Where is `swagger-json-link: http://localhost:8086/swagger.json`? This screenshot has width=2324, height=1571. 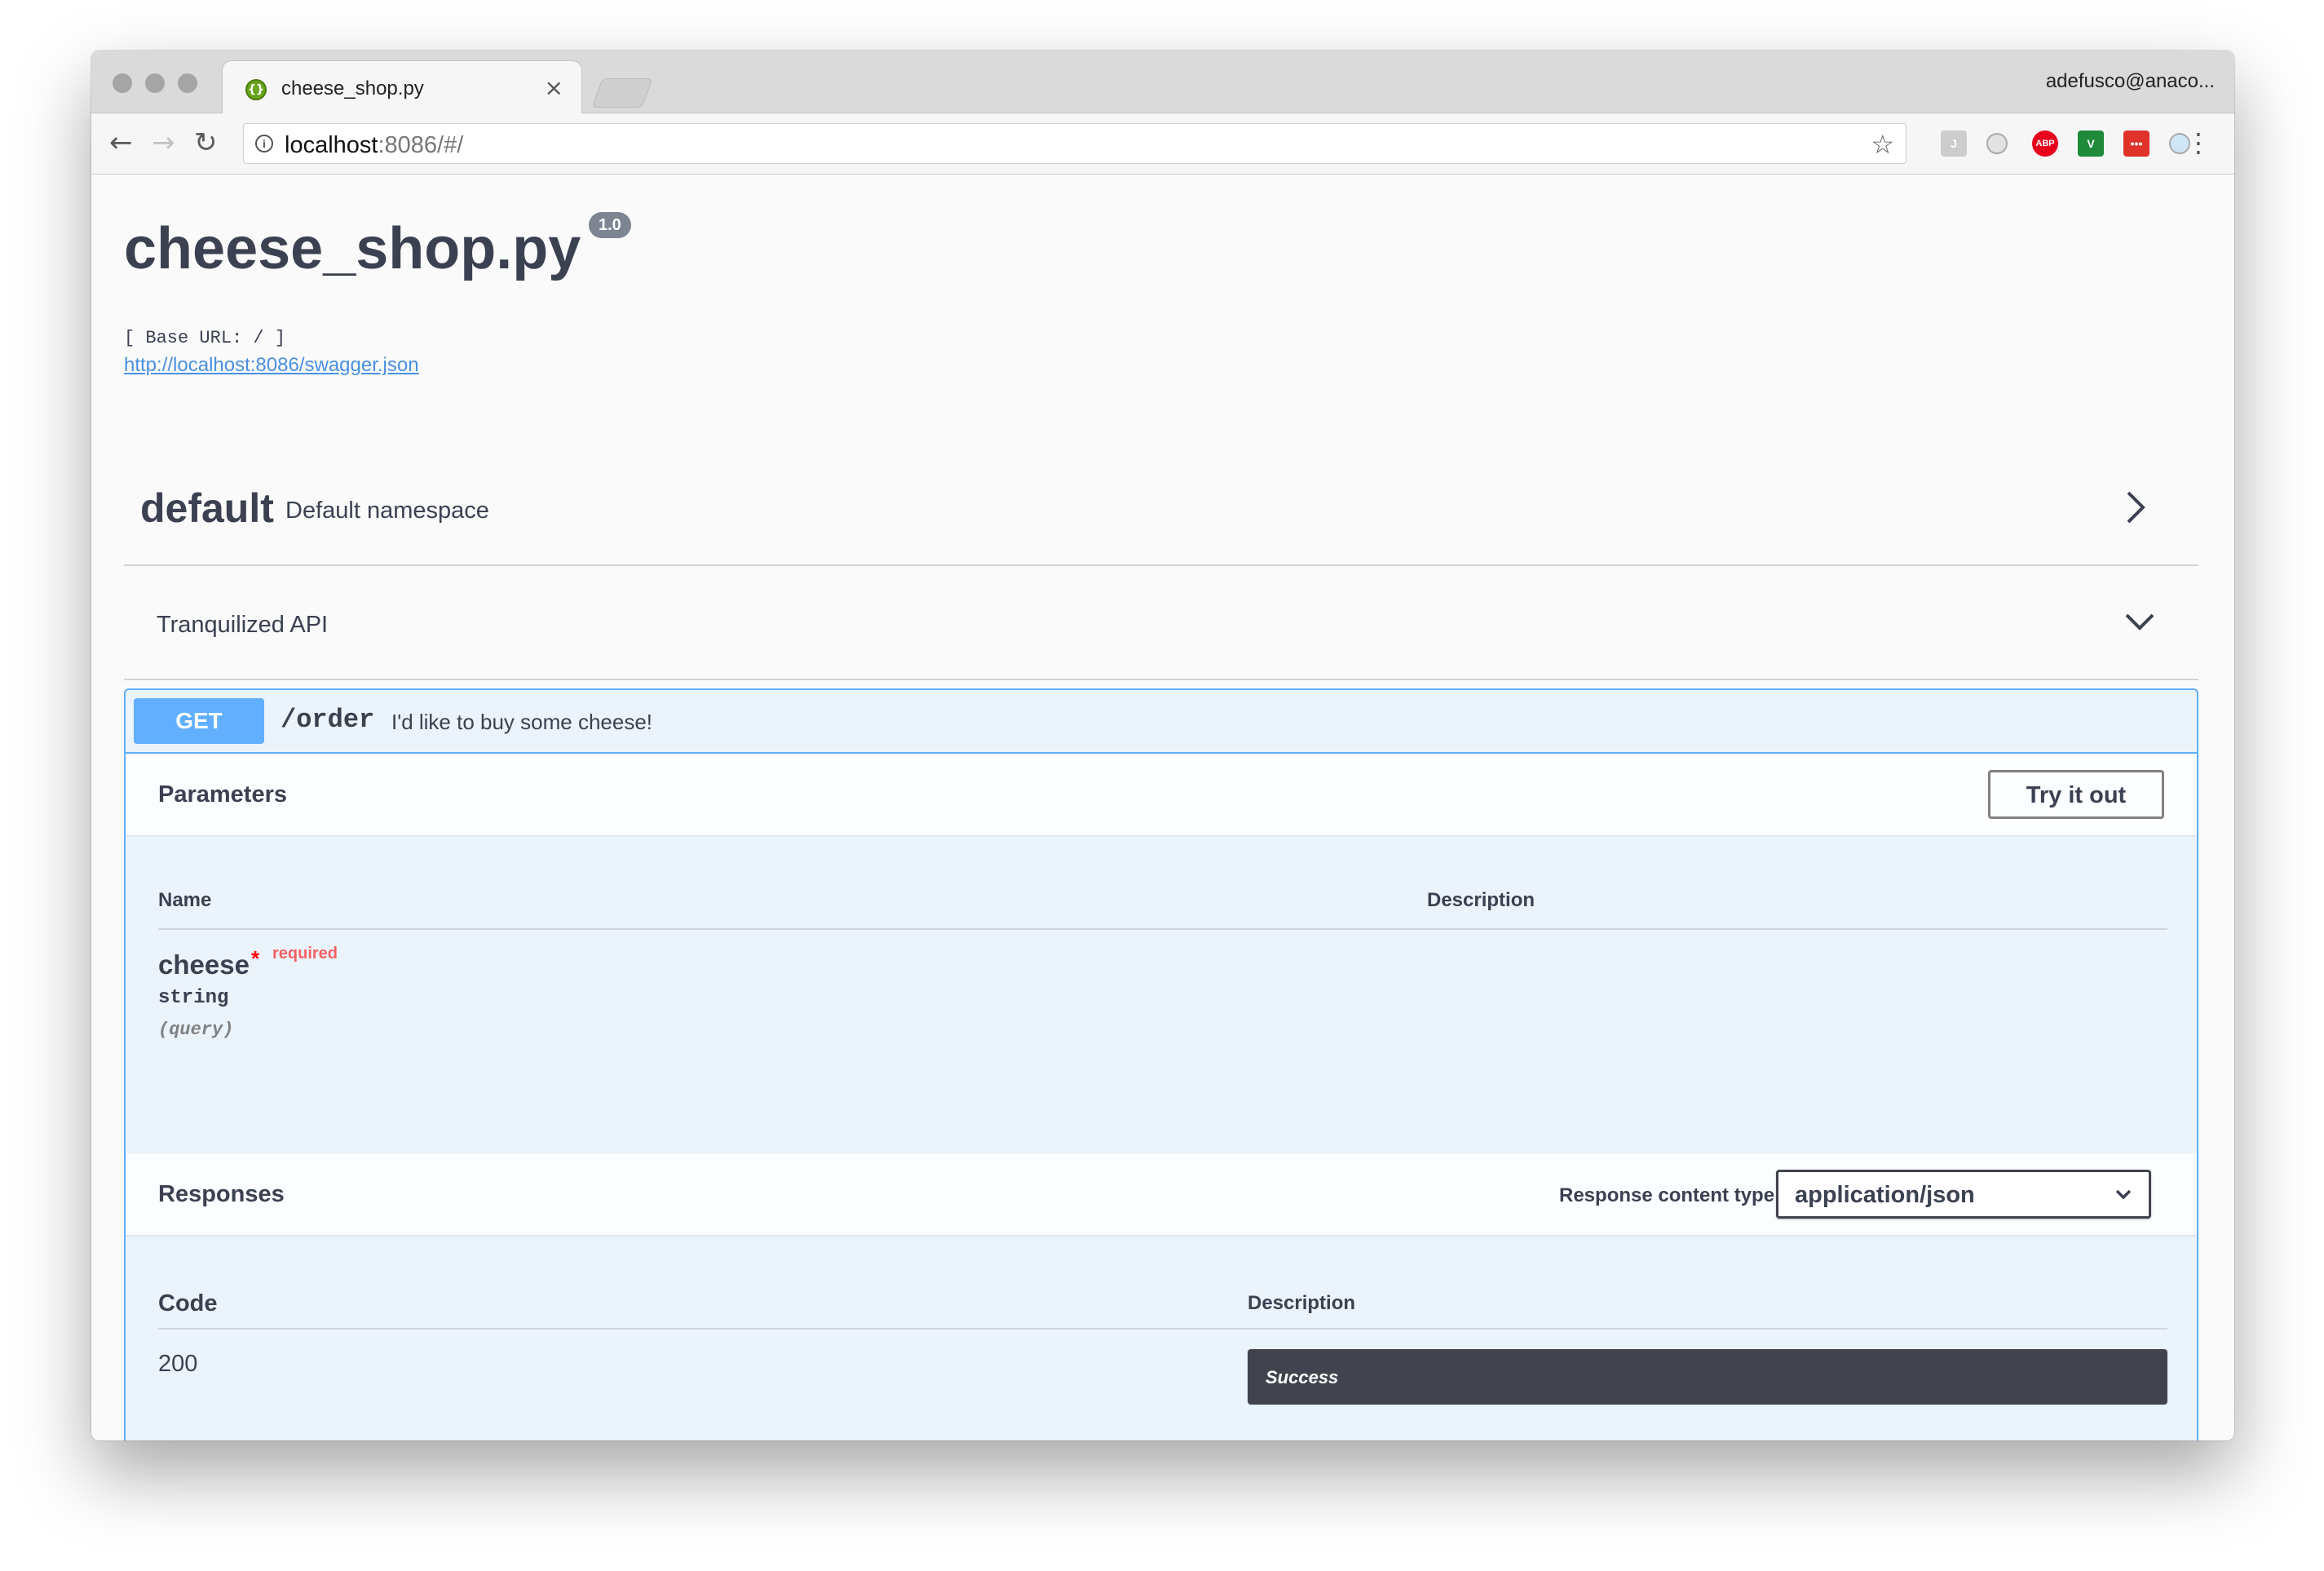 swagger-json-link: http://localhost:8086/swagger.json is located at coordinates (271, 365).